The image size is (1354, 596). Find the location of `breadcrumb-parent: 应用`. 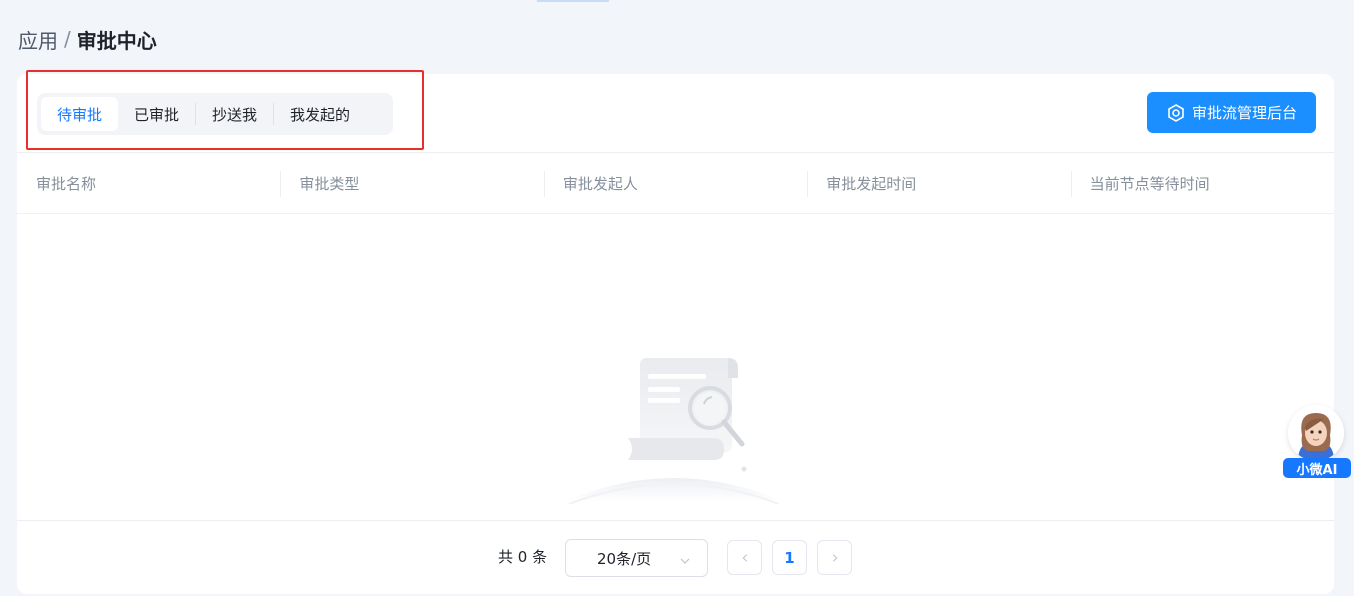

breadcrumb-parent: 应用 is located at coordinates (38, 39).